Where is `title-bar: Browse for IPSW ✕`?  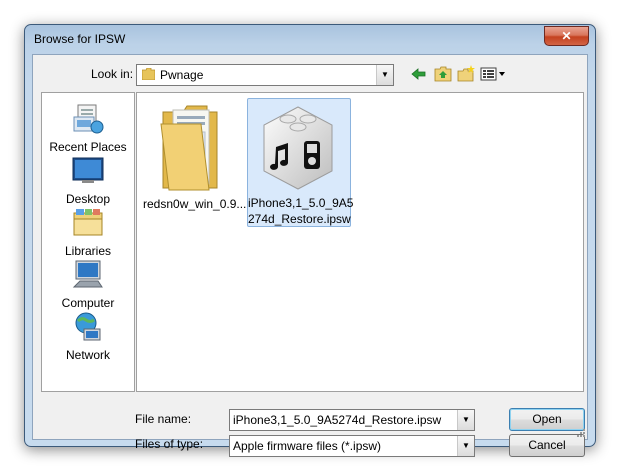 title-bar: Browse for IPSW ✕ is located at coordinates (310, 39).